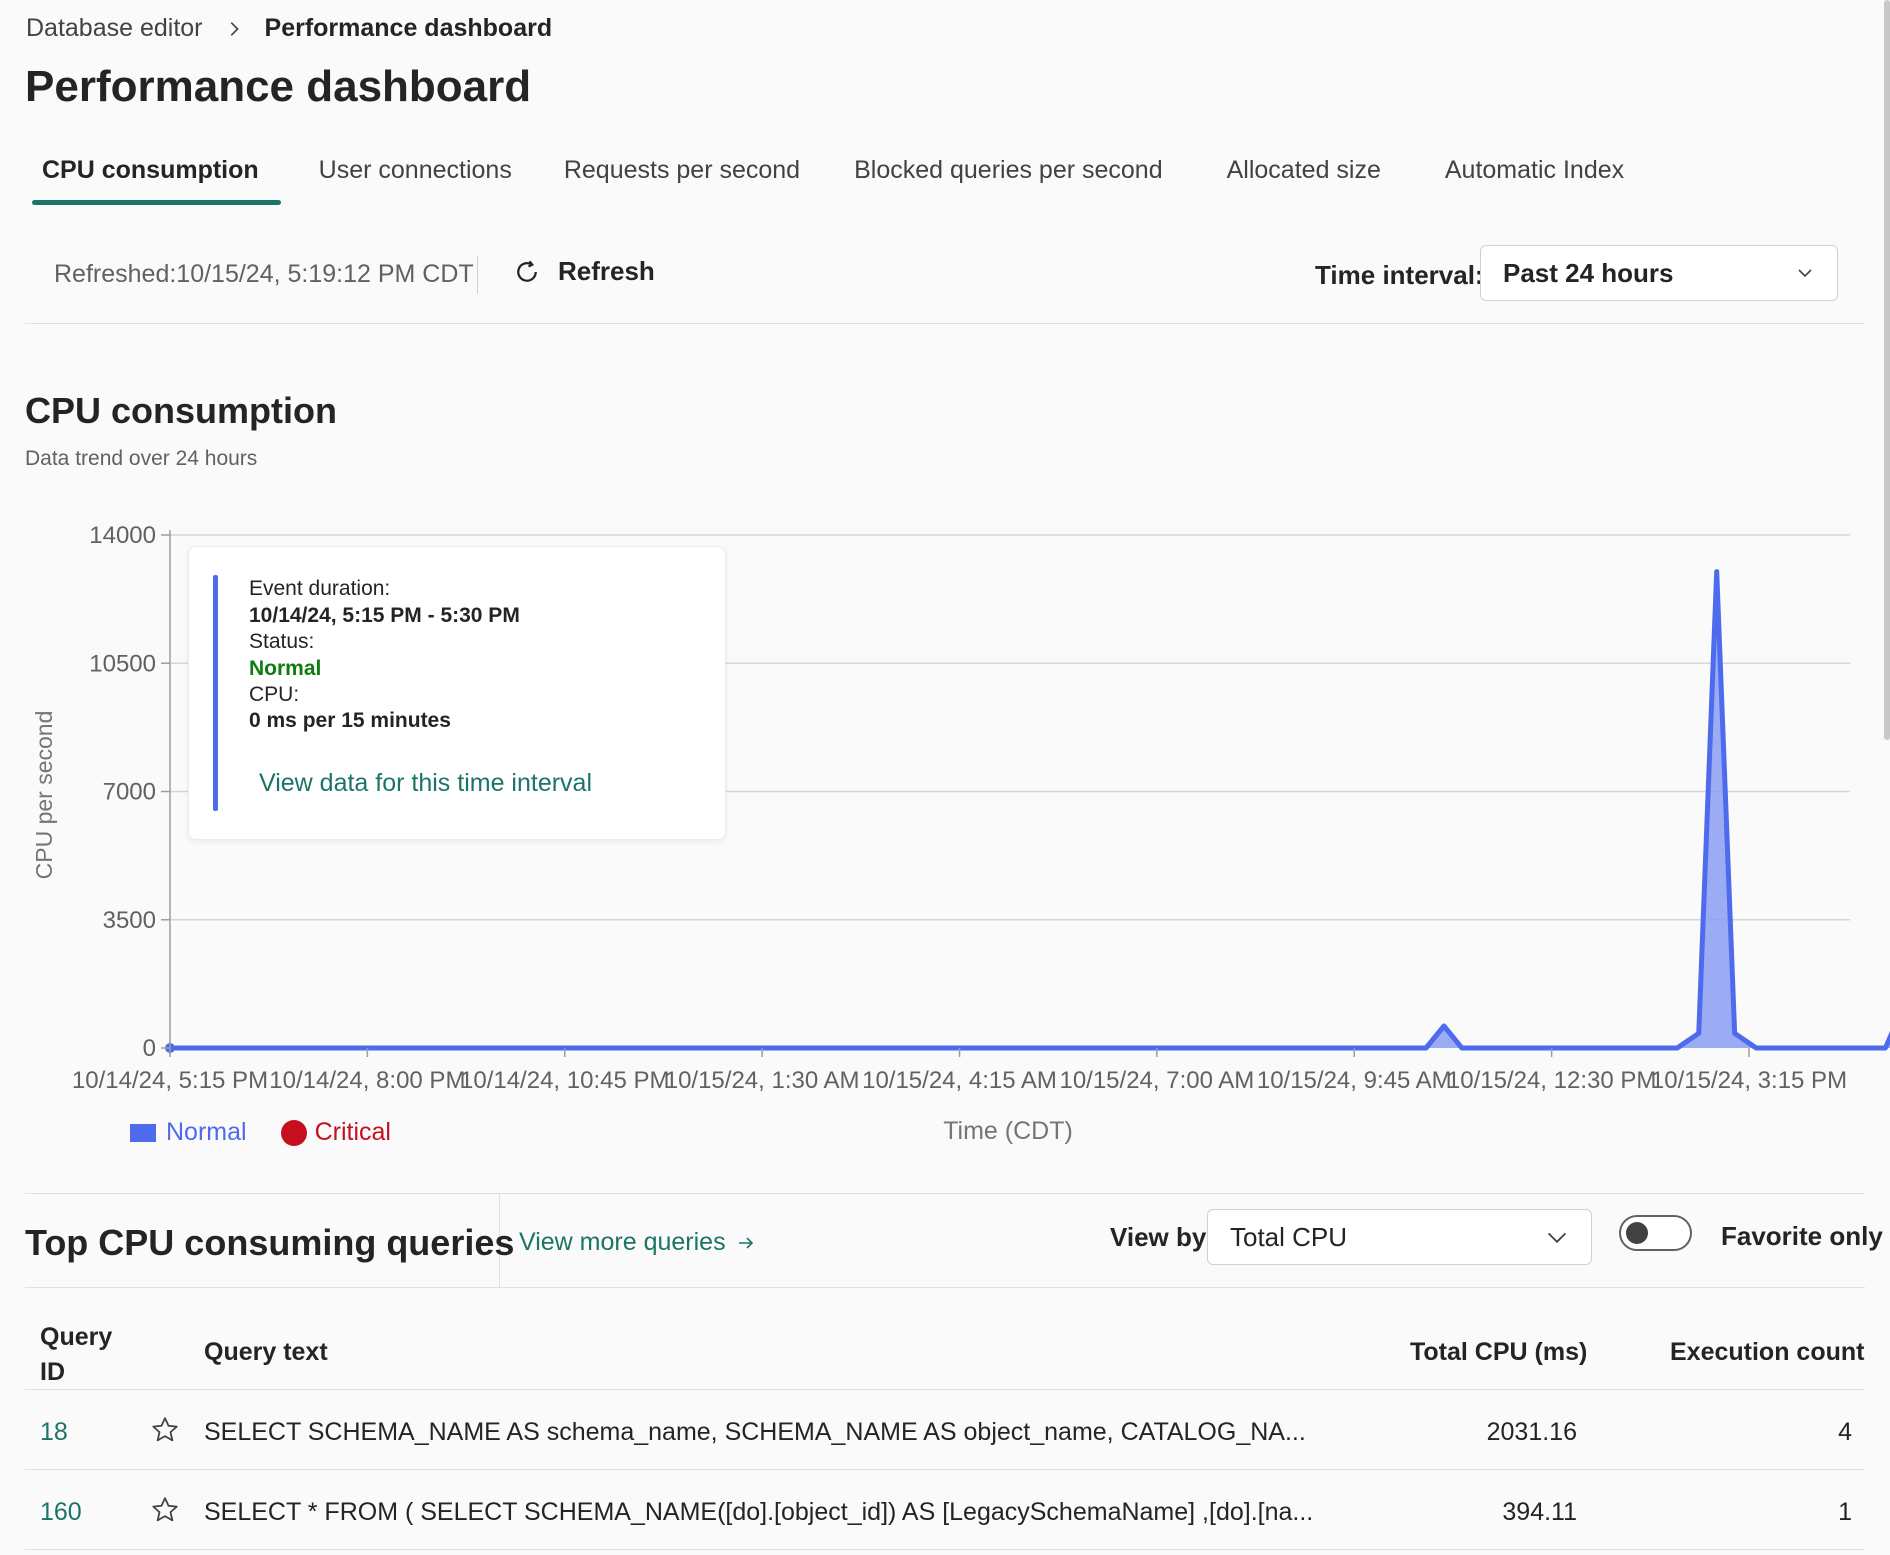 Image resolution: width=1890 pixels, height=1555 pixels. Describe the element at coordinates (745, 1242) in the screenshot. I see `arrow-right-icon` at that location.